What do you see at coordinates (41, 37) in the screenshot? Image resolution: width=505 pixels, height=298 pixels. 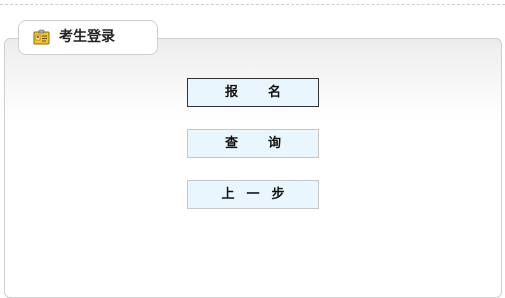 I see `id-card-icon` at bounding box center [41, 37].